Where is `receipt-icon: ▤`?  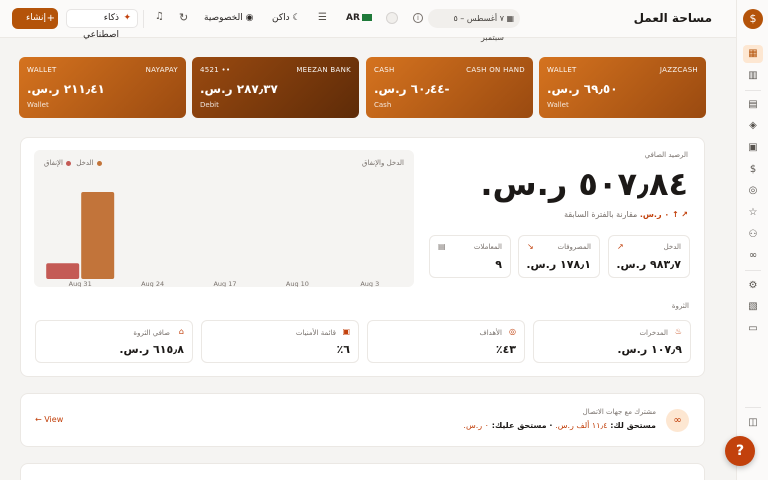
receipt-icon: ▤ is located at coordinates (442, 246).